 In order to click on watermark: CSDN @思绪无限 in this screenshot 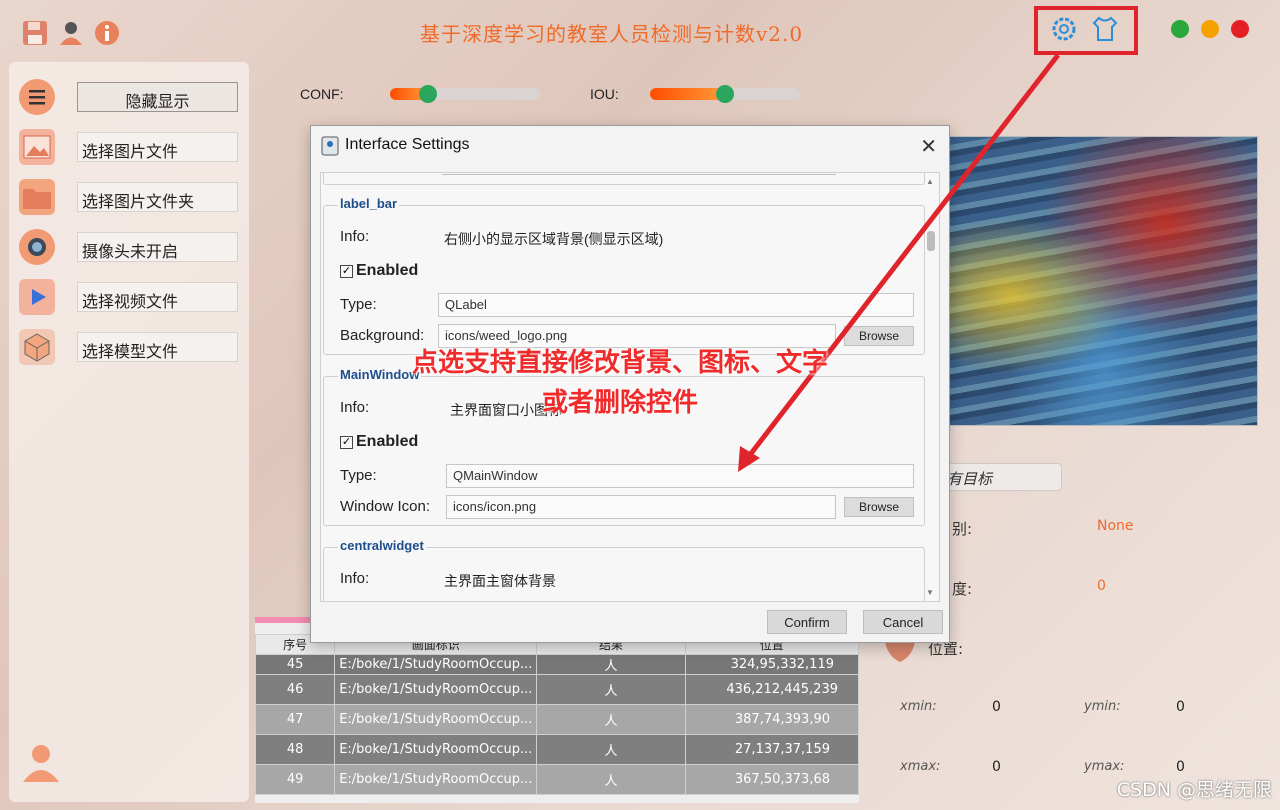, I will do `click(1194, 790)`.